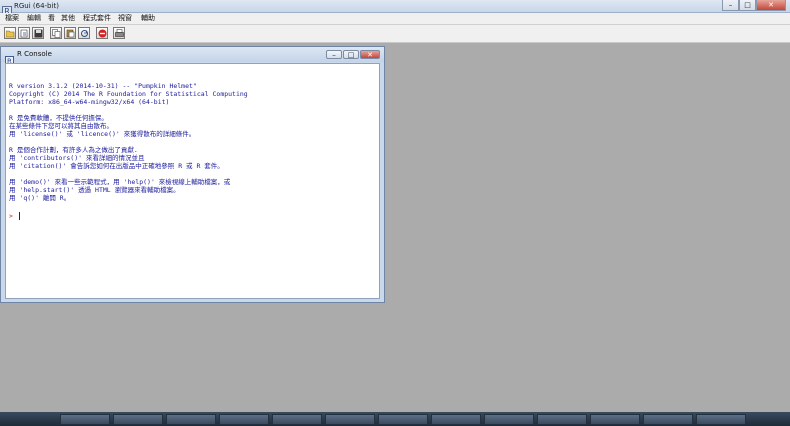 The height and width of the screenshot is (426, 790). I want to click on console-line: 在某些條件下您可以將其自由散布。, so click(61, 126).